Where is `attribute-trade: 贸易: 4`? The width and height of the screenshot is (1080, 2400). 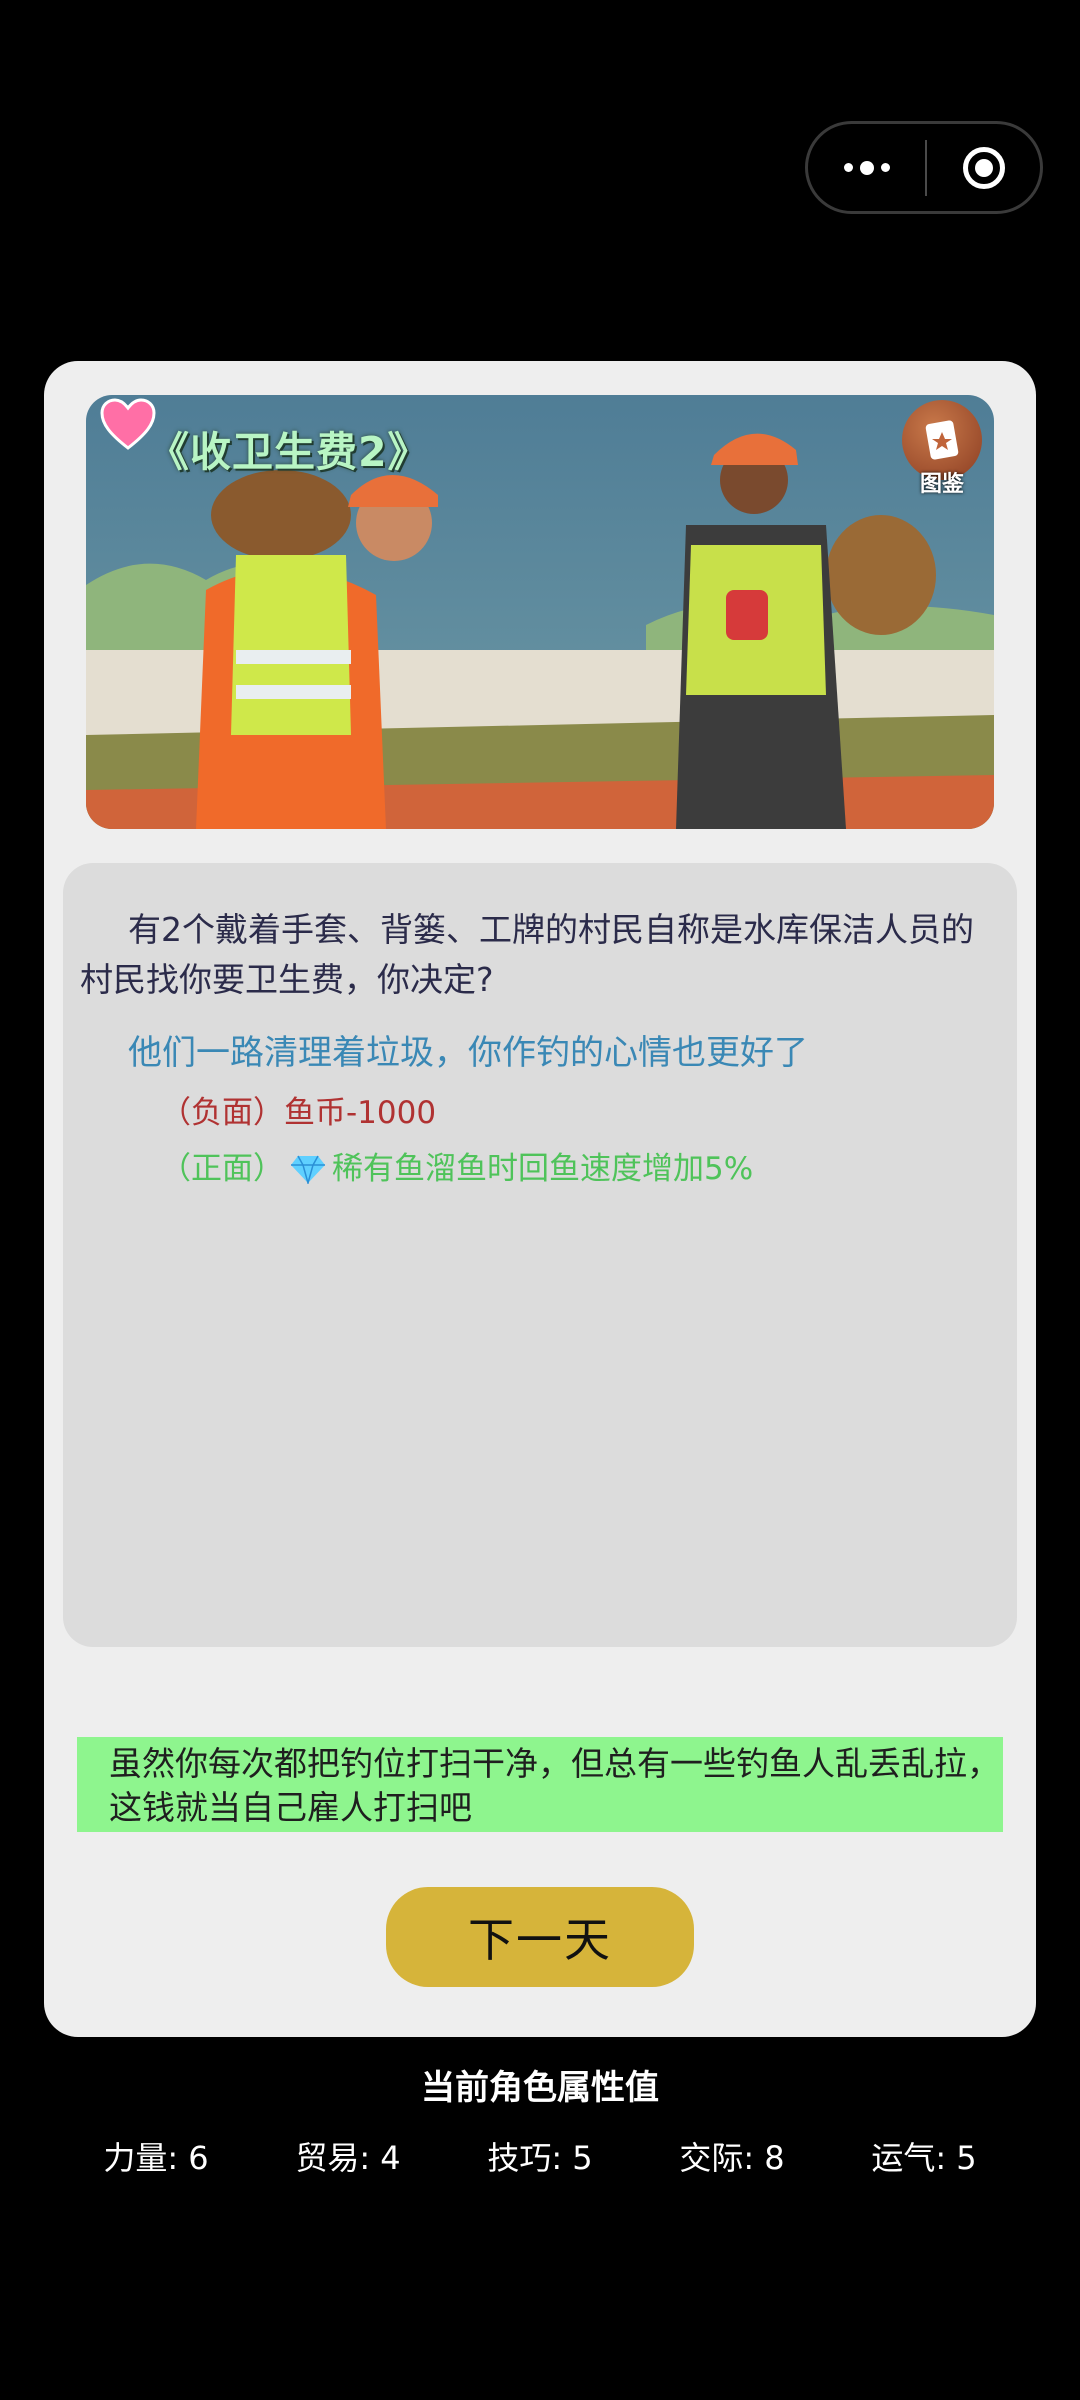 attribute-trade: 贸易: 4 is located at coordinates (348, 2158).